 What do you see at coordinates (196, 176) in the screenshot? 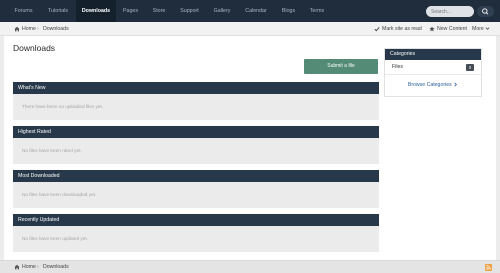
I see `panel-title: Most Downloaded` at bounding box center [196, 176].